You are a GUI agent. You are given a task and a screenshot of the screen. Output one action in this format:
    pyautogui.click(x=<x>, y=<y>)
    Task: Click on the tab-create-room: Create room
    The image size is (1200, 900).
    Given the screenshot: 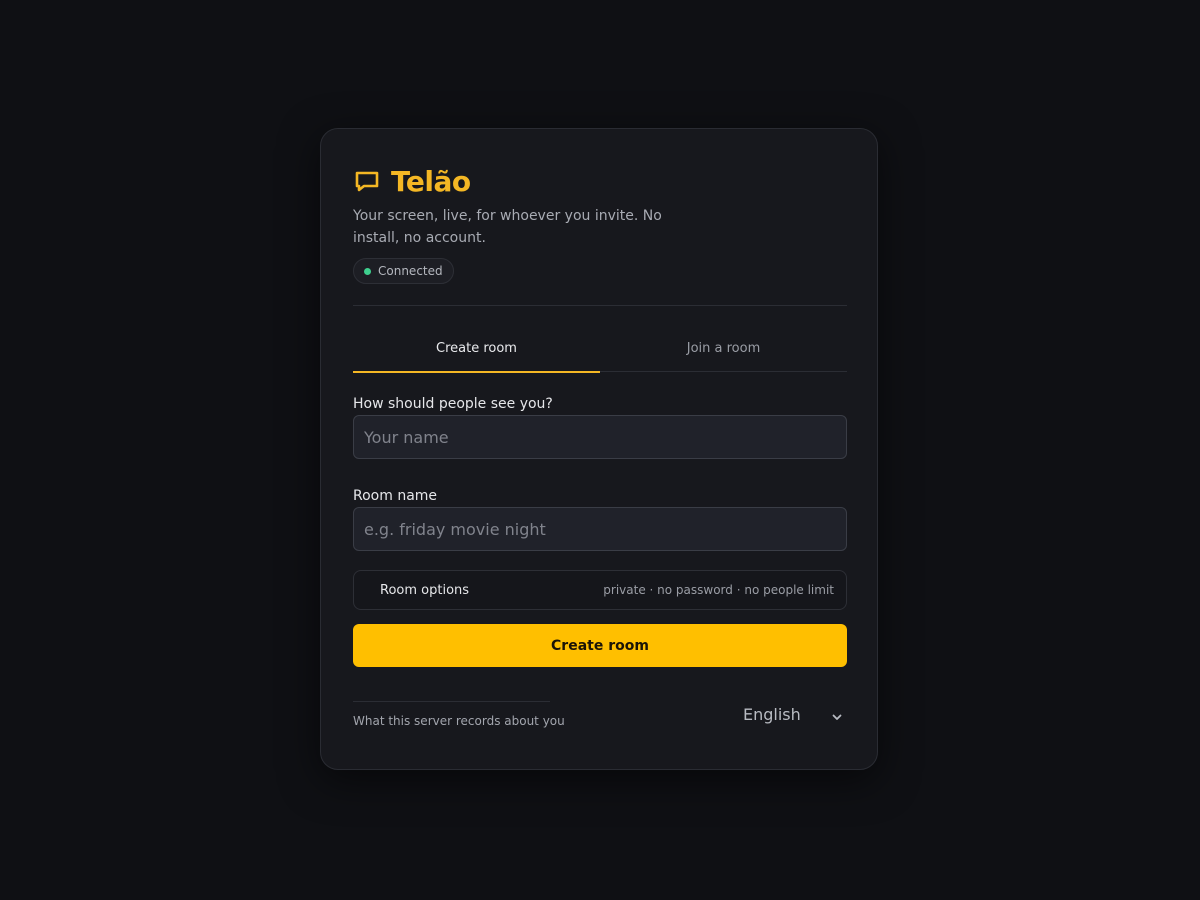 What is the action you would take?
    pyautogui.click(x=476, y=353)
    